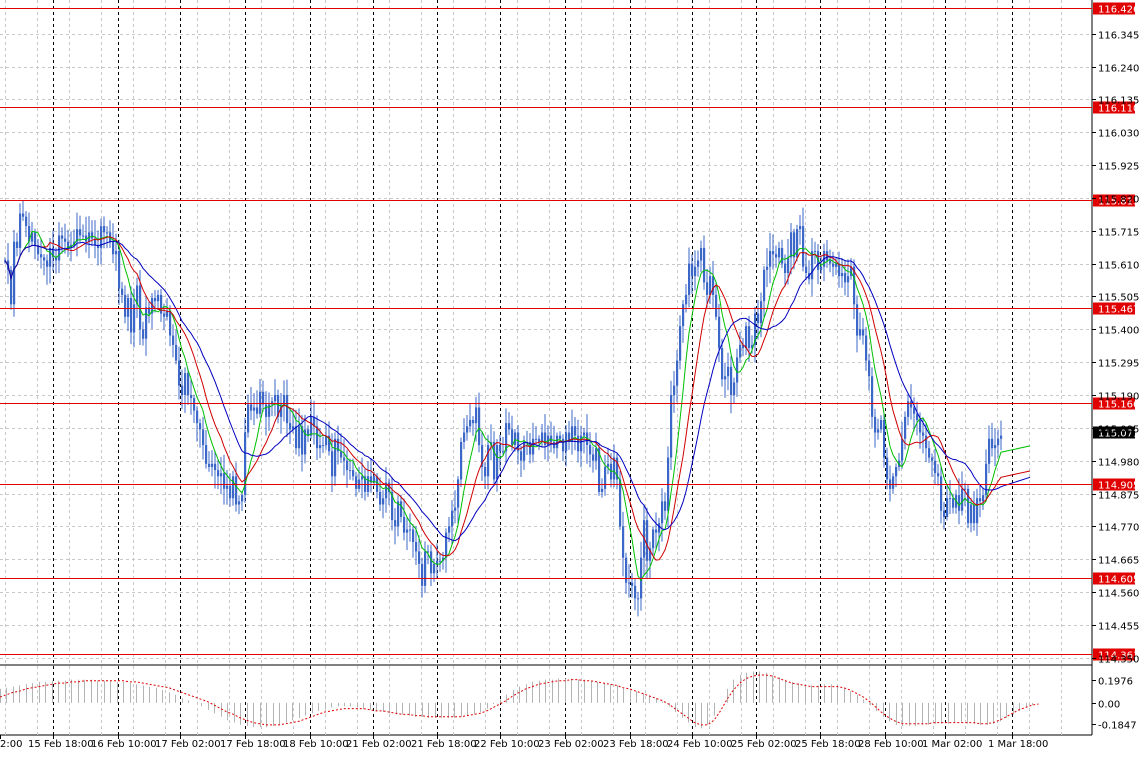  Describe the element at coordinates (1118, 266) in the screenshot. I see `price-tick-label: 115.610` at that location.